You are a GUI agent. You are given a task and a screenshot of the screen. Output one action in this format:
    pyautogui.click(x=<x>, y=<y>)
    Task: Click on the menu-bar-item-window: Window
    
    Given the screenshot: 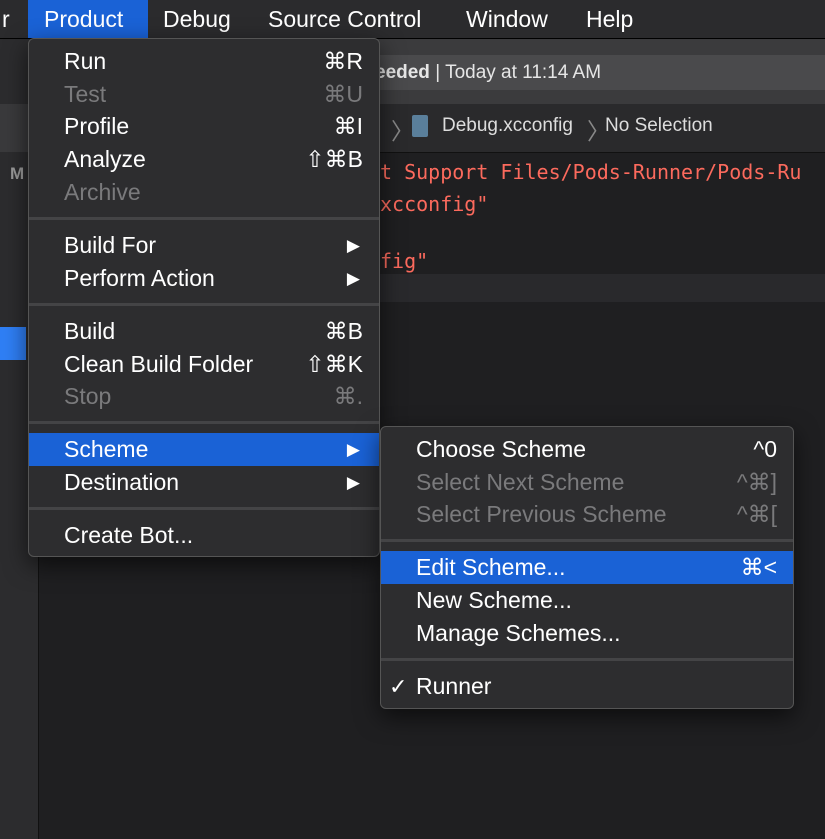 What is the action you would take?
    pyautogui.click(x=507, y=19)
    